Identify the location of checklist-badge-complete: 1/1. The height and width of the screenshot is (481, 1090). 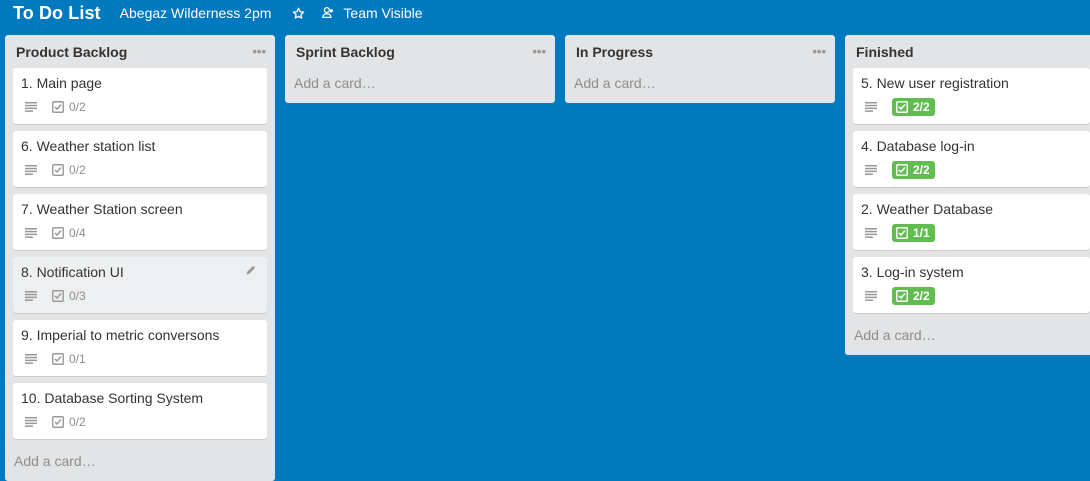
(913, 233).